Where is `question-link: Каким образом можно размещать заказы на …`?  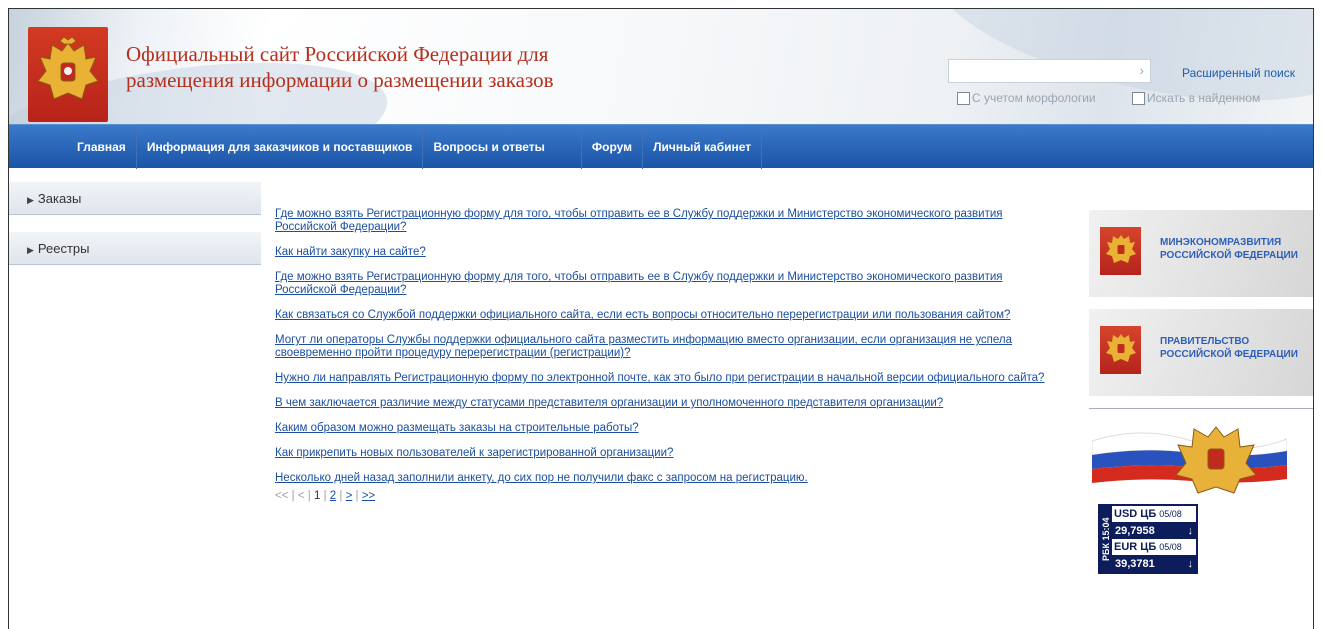
question-link: Каким образом можно размещать заказы на … is located at coordinates (670, 428).